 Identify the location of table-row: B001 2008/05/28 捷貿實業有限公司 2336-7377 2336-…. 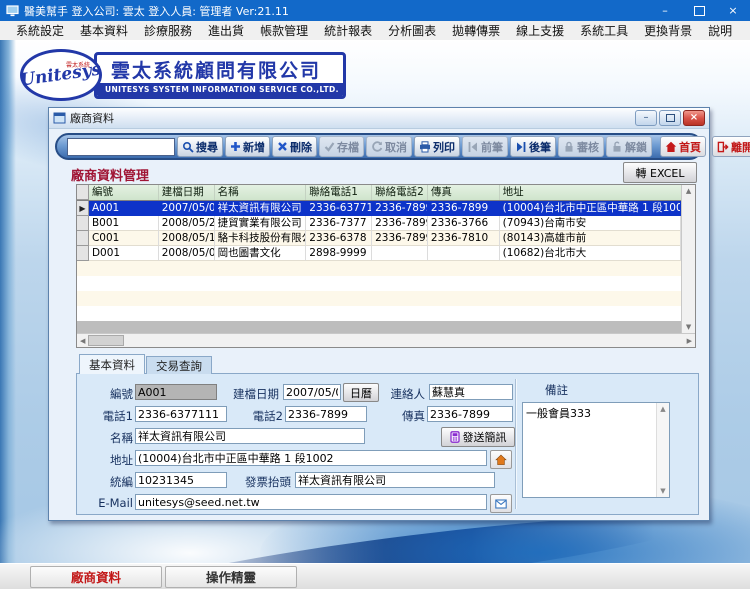
(379, 223).